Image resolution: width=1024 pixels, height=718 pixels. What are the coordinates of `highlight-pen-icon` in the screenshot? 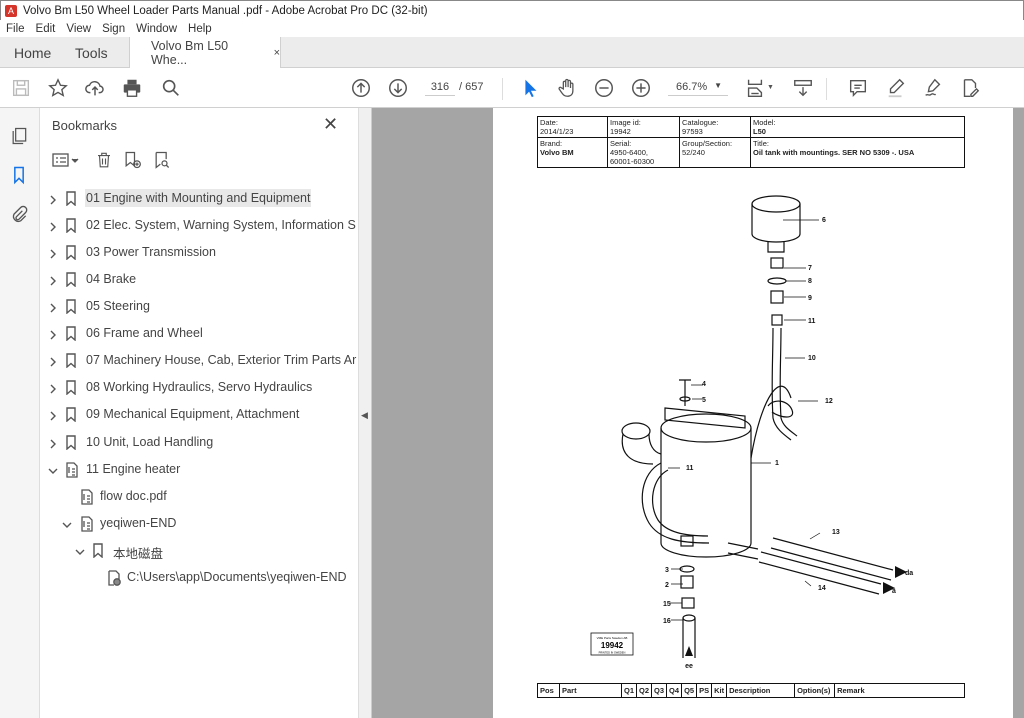 It's located at (896, 88).